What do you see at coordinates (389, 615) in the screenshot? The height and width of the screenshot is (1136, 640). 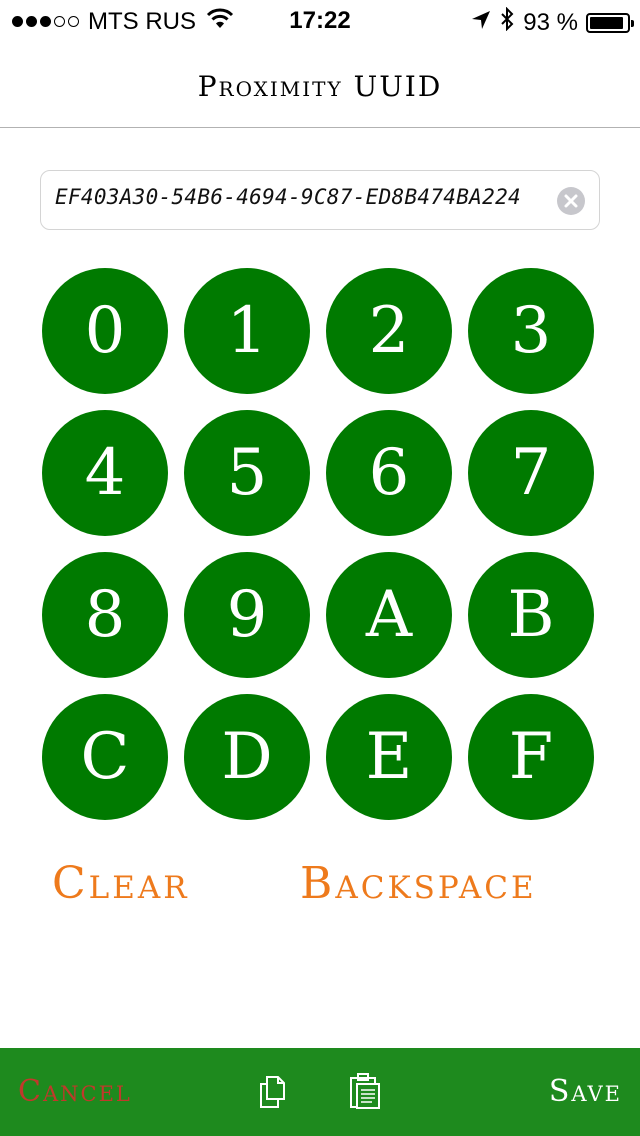 I see `key-a-button: A` at bounding box center [389, 615].